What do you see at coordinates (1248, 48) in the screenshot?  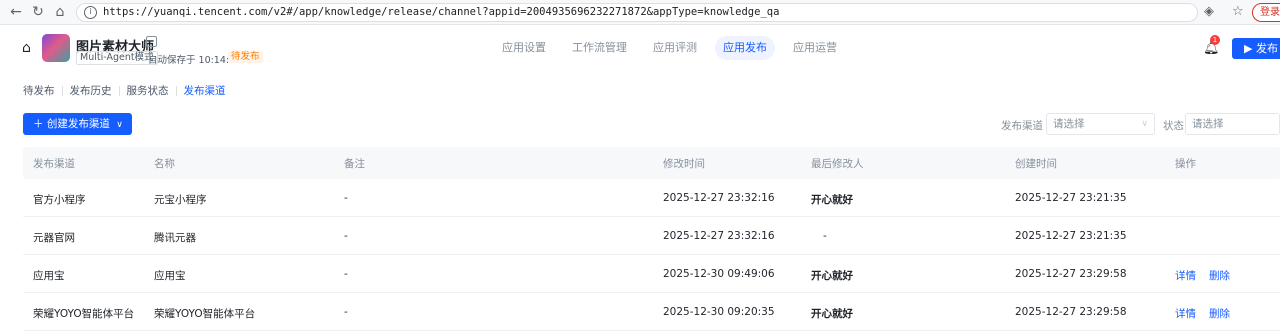 I see `play-icon: ▶` at bounding box center [1248, 48].